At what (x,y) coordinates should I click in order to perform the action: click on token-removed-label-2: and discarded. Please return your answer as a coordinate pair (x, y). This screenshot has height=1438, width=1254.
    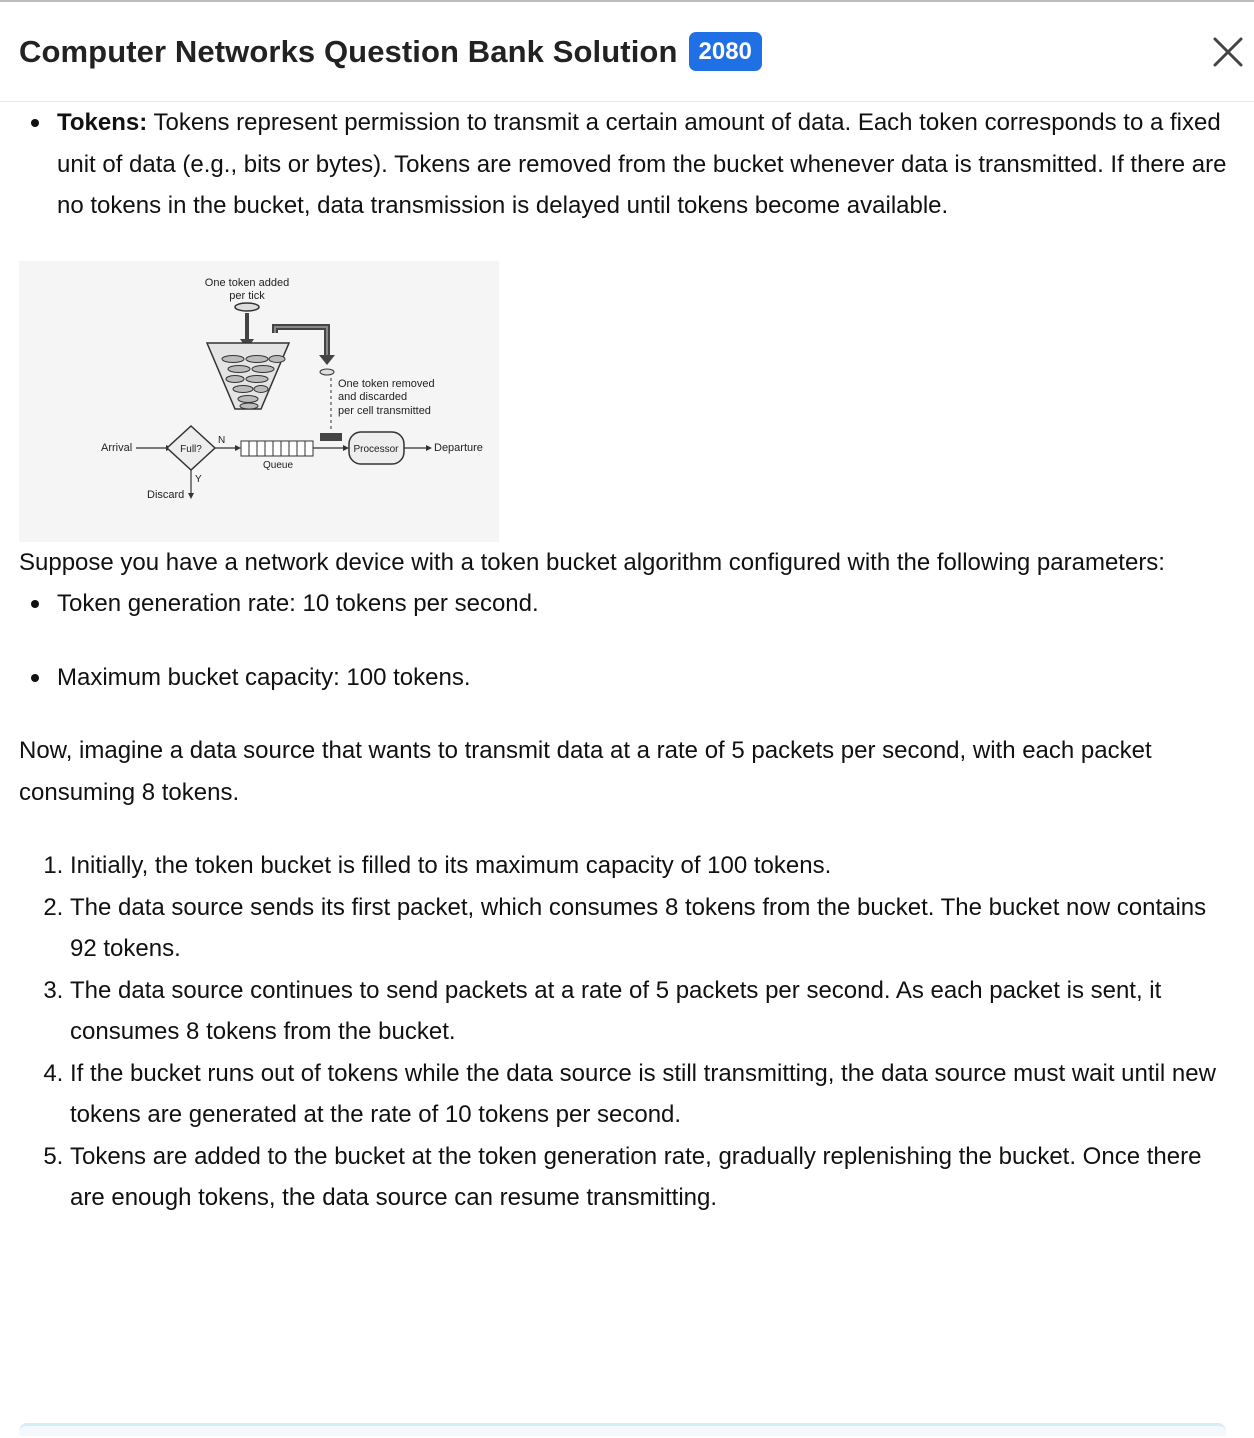
    Looking at the image, I should click on (372, 397).